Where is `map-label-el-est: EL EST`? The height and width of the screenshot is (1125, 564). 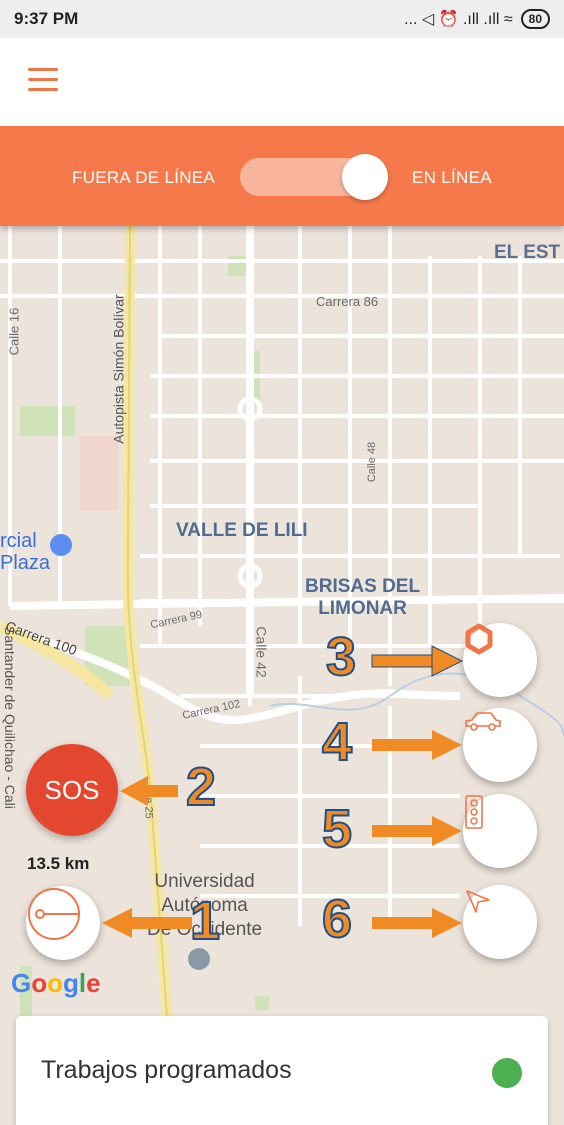
map-label-el-est: EL EST is located at coordinates (527, 252).